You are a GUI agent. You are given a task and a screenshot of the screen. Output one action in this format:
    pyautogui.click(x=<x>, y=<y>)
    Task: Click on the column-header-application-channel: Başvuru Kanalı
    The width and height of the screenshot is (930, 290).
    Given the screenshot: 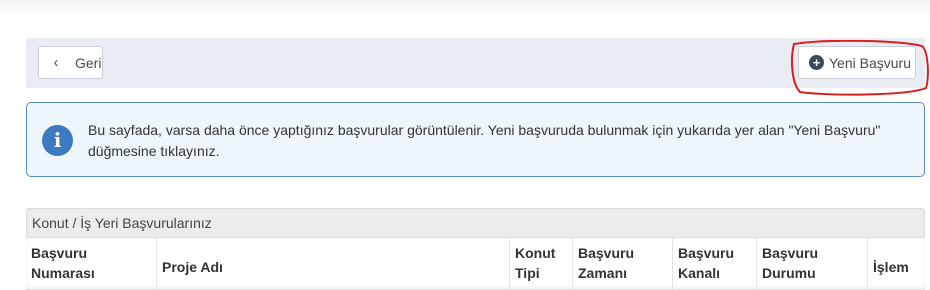 What is the action you would take?
    pyautogui.click(x=714, y=264)
    